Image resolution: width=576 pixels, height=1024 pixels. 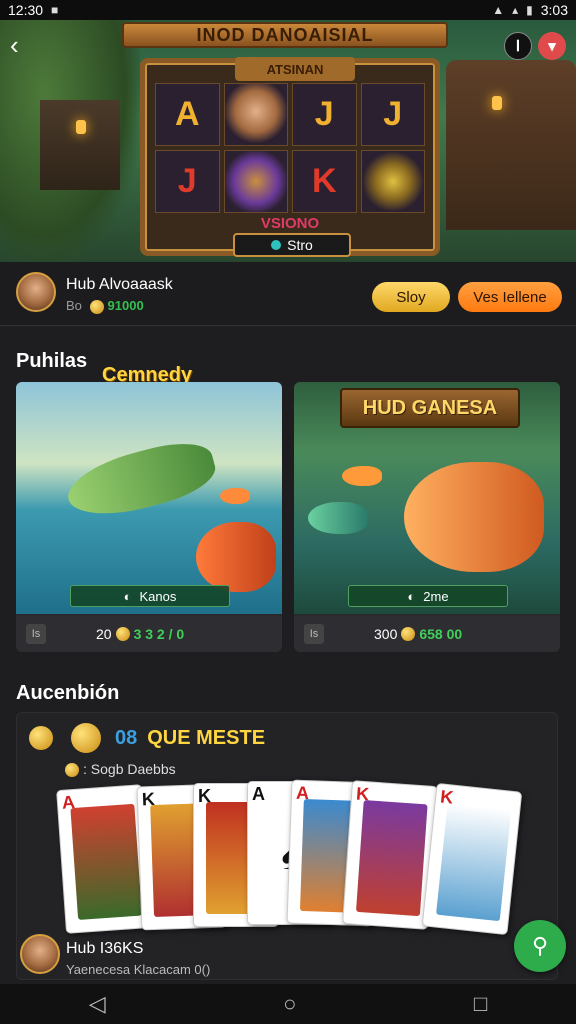 What do you see at coordinates (472, 859) in the screenshot?
I see `playing-card: K` at bounding box center [472, 859].